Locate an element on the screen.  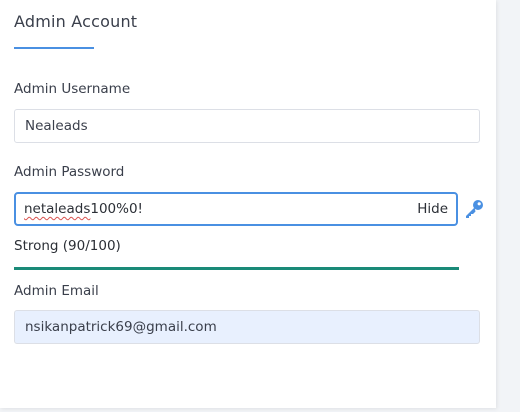
section-title: Admin Account is located at coordinates (76, 21).